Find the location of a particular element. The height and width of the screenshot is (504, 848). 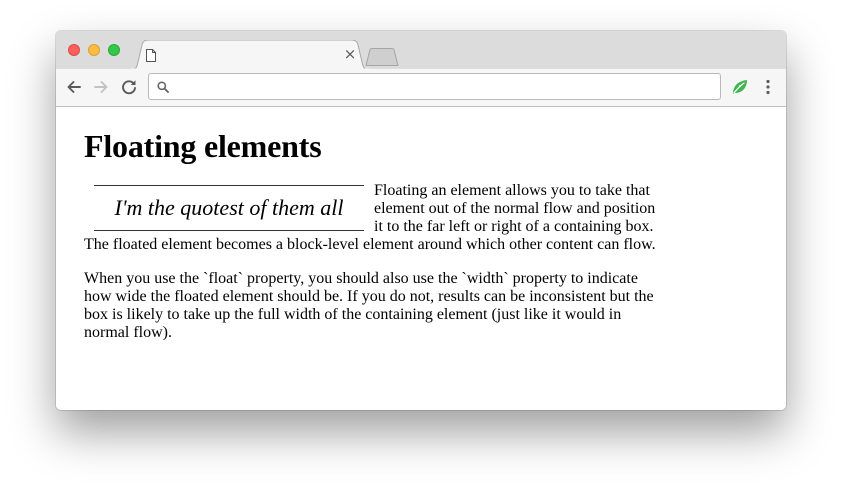

new-tab-button is located at coordinates (383, 57).